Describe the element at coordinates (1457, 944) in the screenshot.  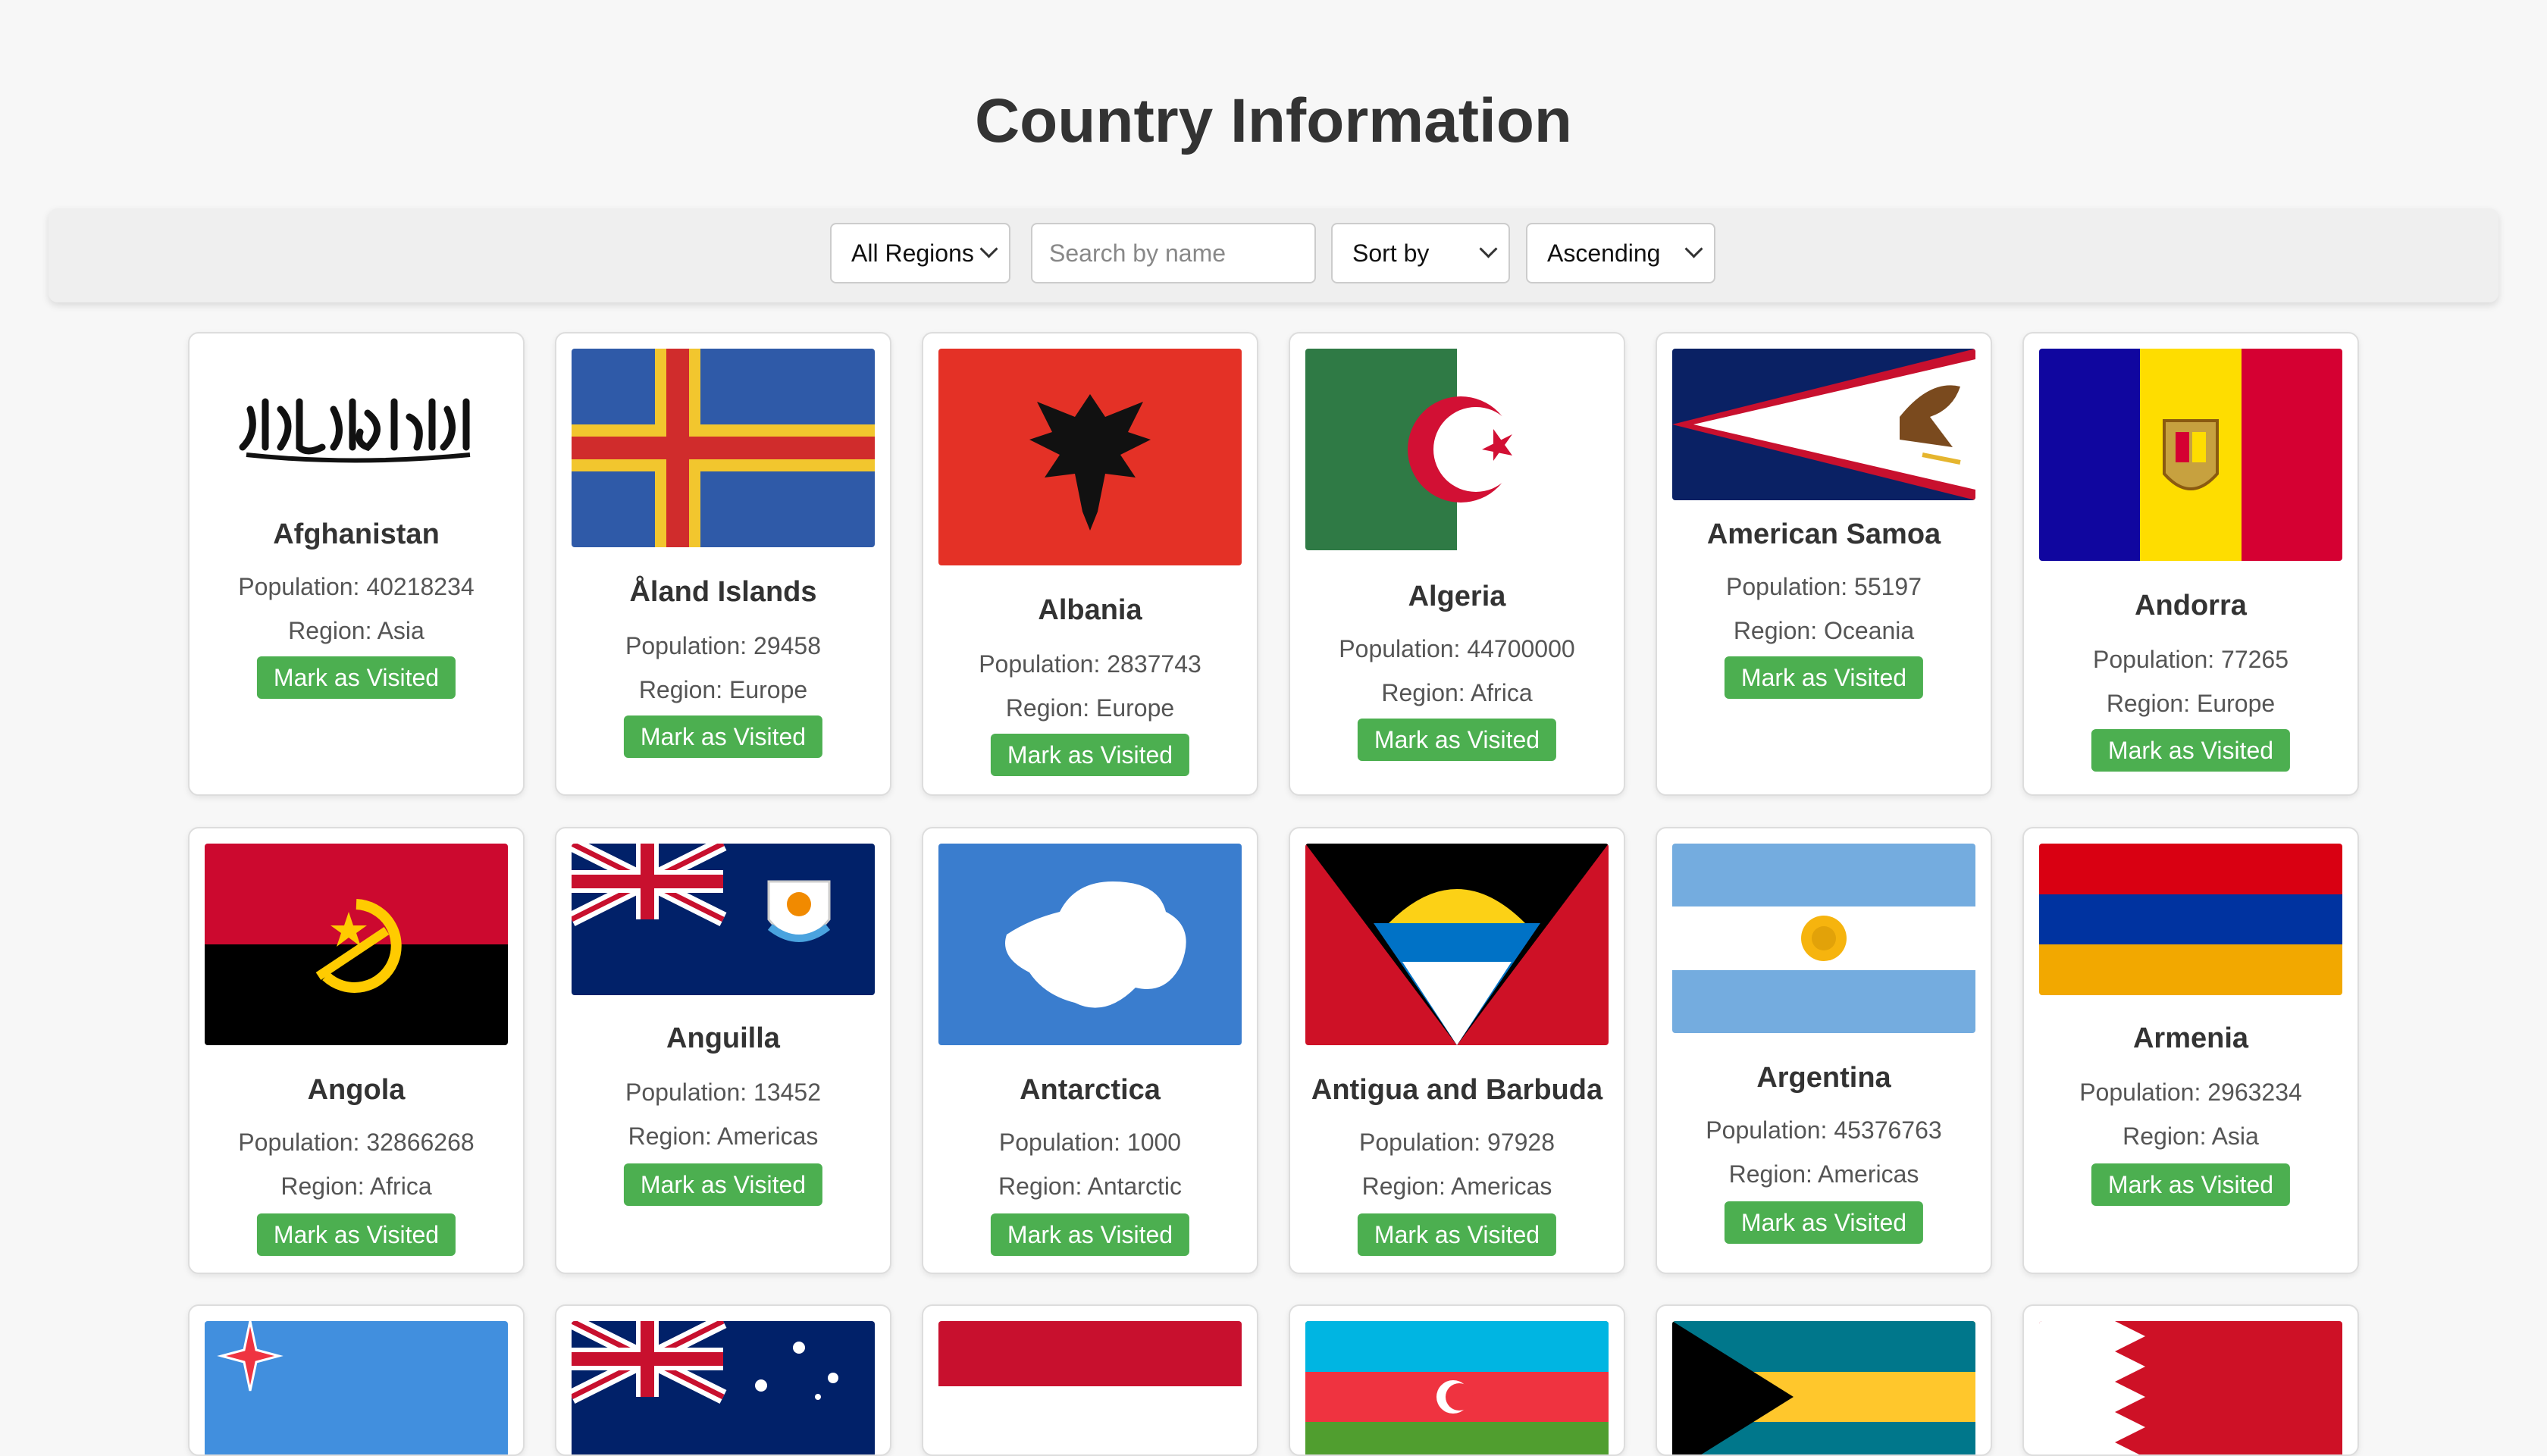
I see `flag-antigua-and-barbuda` at that location.